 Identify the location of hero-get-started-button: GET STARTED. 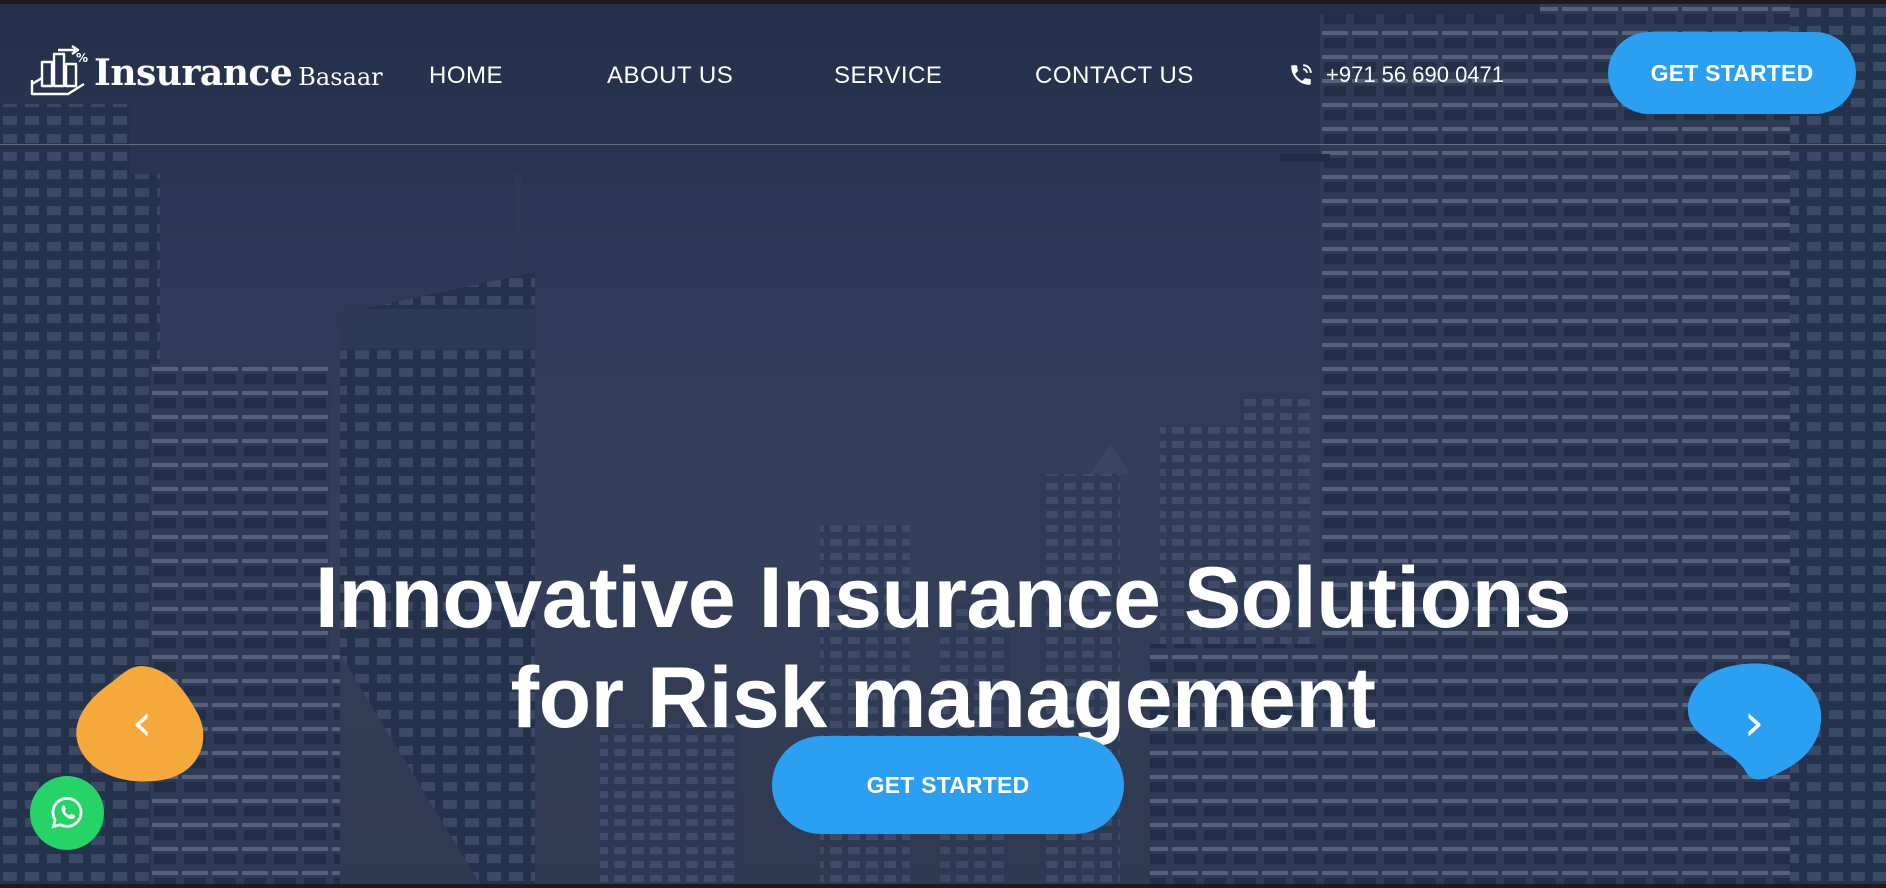
(948, 785).